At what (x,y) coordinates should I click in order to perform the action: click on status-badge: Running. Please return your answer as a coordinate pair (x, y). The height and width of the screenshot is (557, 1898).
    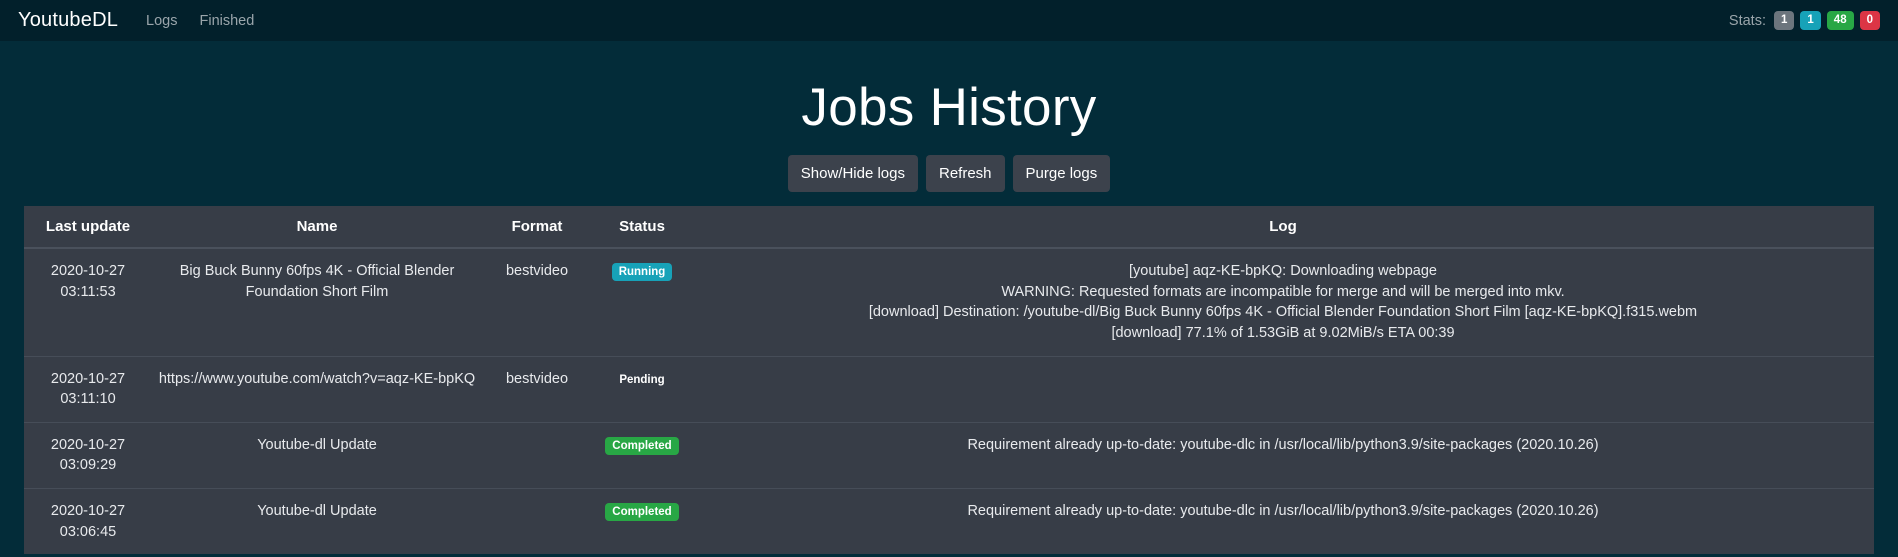
    Looking at the image, I should click on (642, 272).